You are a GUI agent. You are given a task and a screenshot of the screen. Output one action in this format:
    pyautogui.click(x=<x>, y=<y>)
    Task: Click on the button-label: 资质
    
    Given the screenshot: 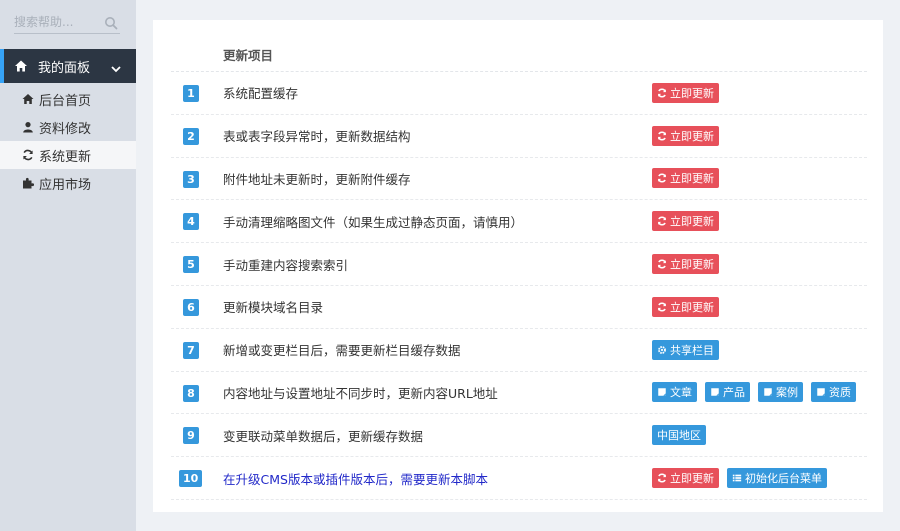 What is the action you would take?
    pyautogui.click(x=840, y=393)
    